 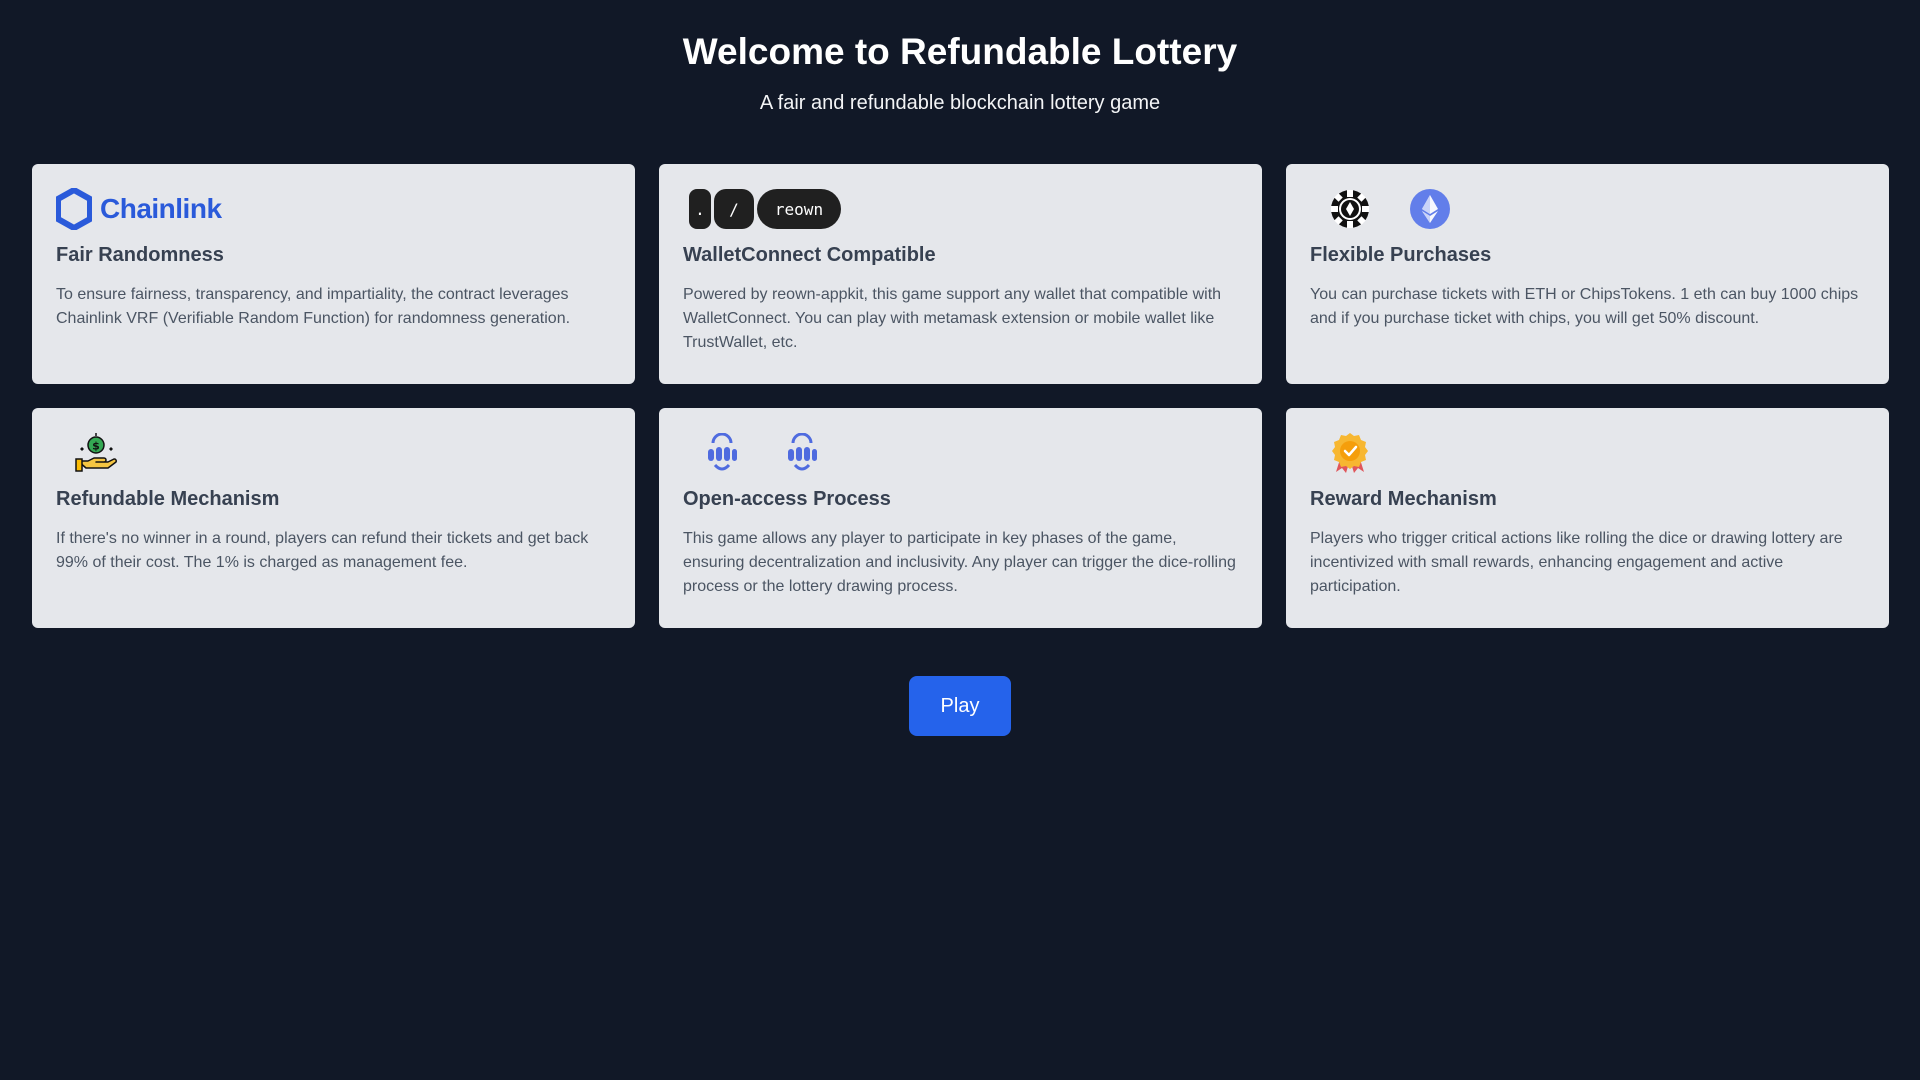 I want to click on award-badge-icon, so click(x=1350, y=453).